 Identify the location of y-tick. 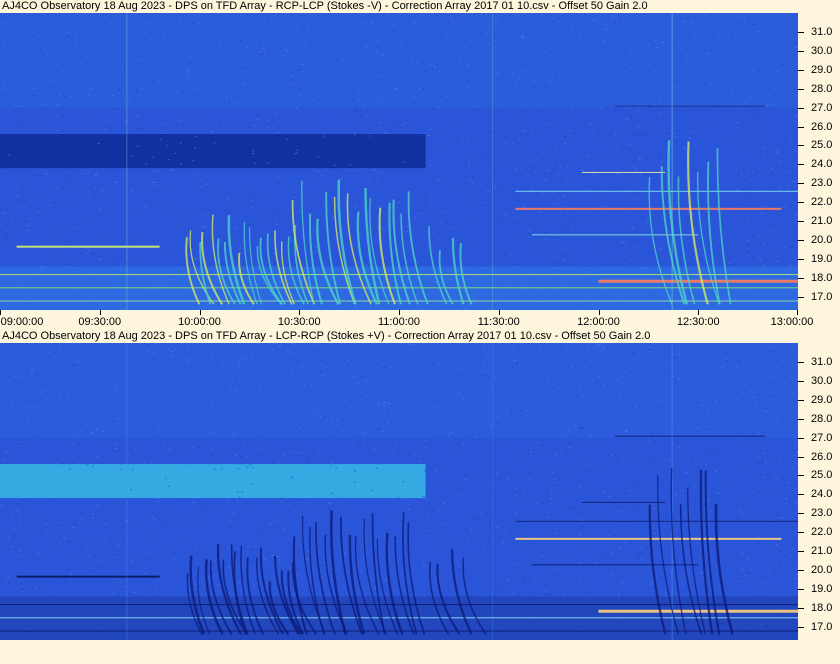
(801, 570).